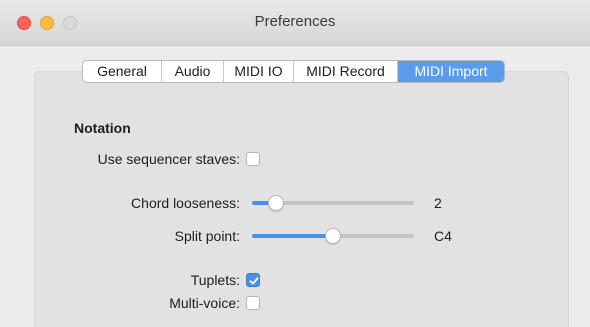 The height and width of the screenshot is (327, 590). Describe the element at coordinates (346, 71) in the screenshot. I see `tab-midi-record: MIDI Record` at that location.